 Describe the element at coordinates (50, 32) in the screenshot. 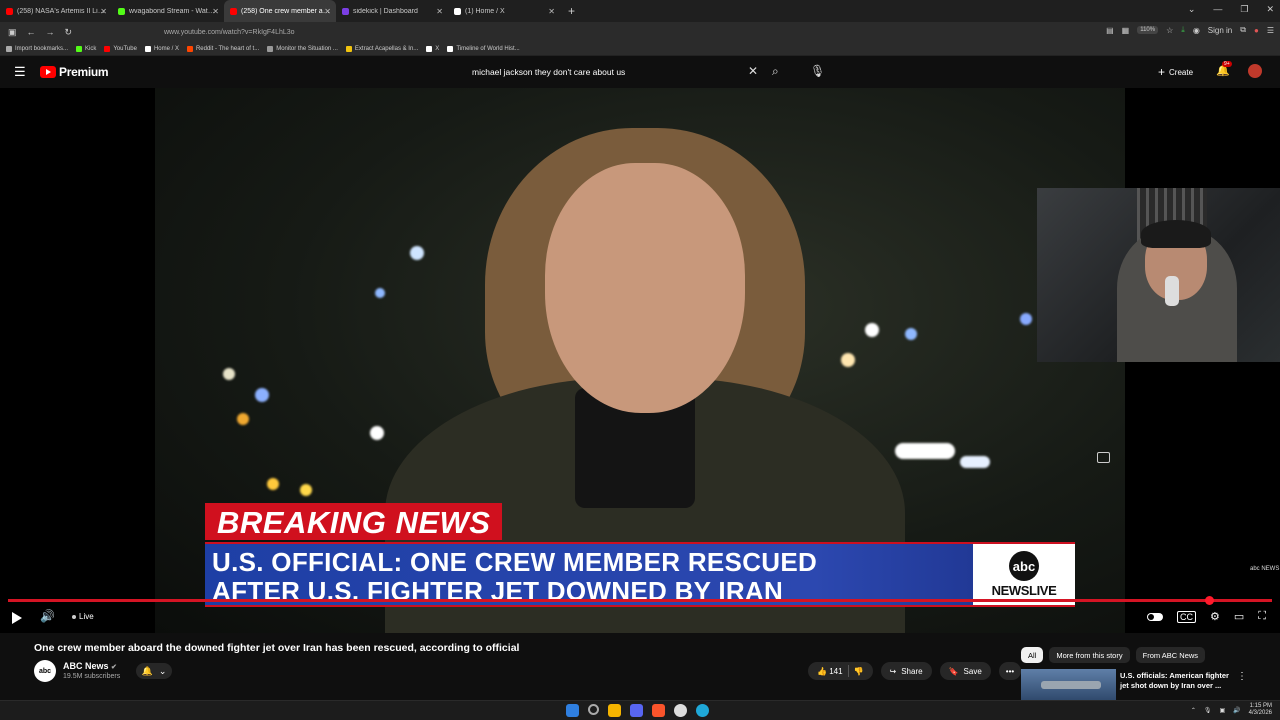

I see `forward-icon: →` at that location.